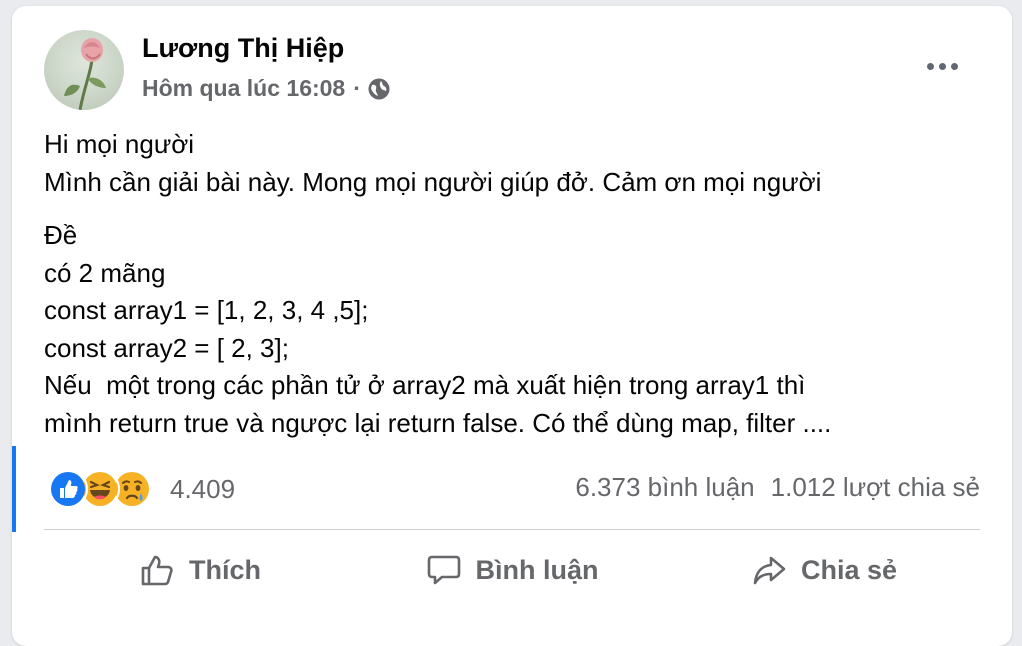 The image size is (1022, 646). What do you see at coordinates (443, 570) in the screenshot?
I see `comment-bubble-icon` at bounding box center [443, 570].